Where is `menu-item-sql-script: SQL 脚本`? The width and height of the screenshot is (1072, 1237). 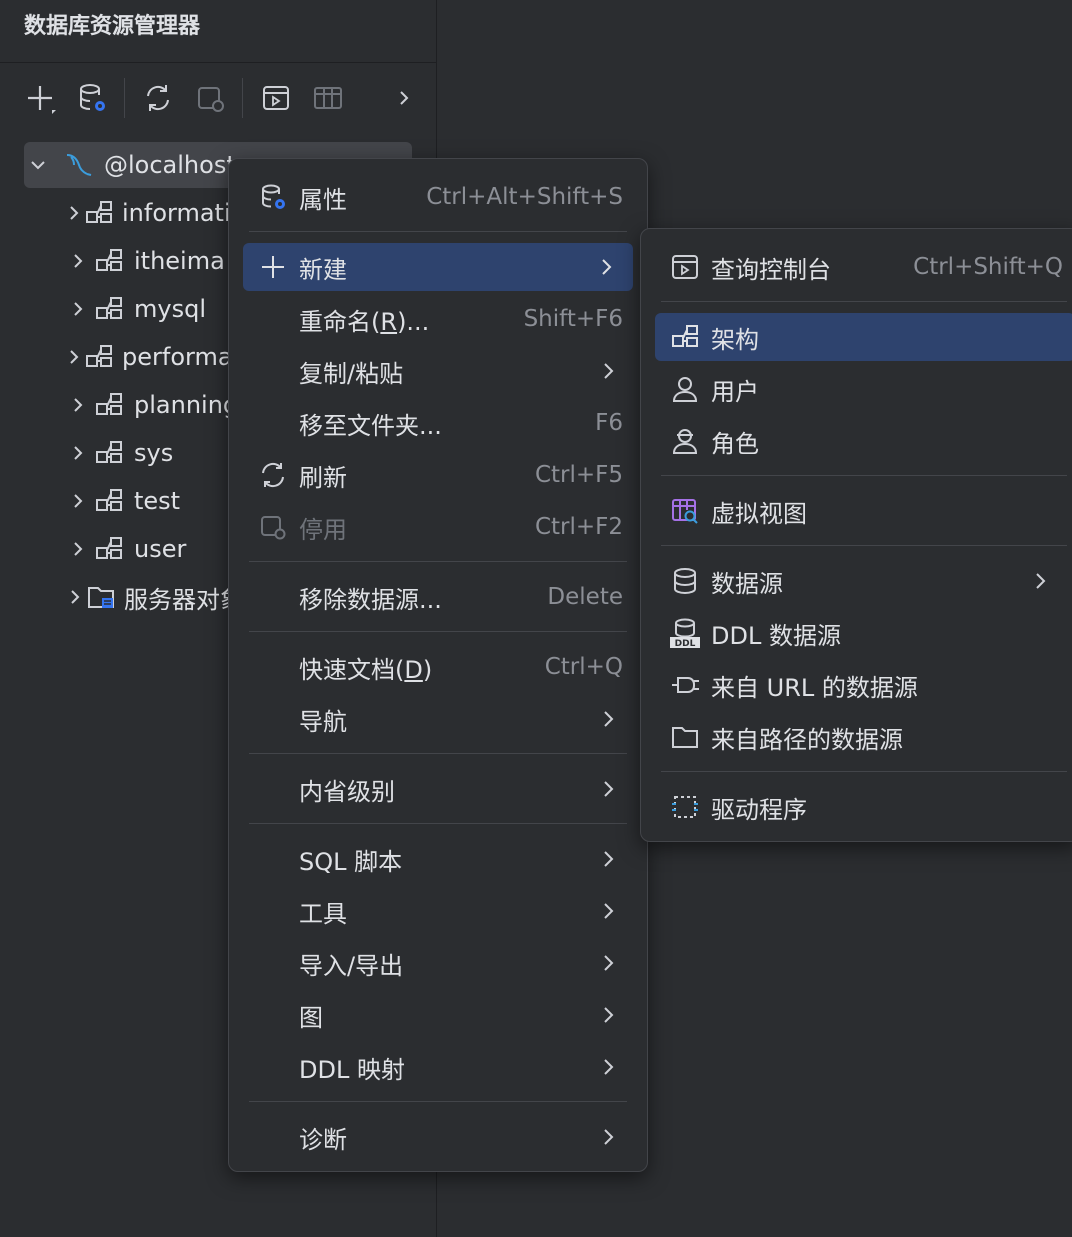
menu-item-sql-script: SQL 脚本 is located at coordinates (439, 859).